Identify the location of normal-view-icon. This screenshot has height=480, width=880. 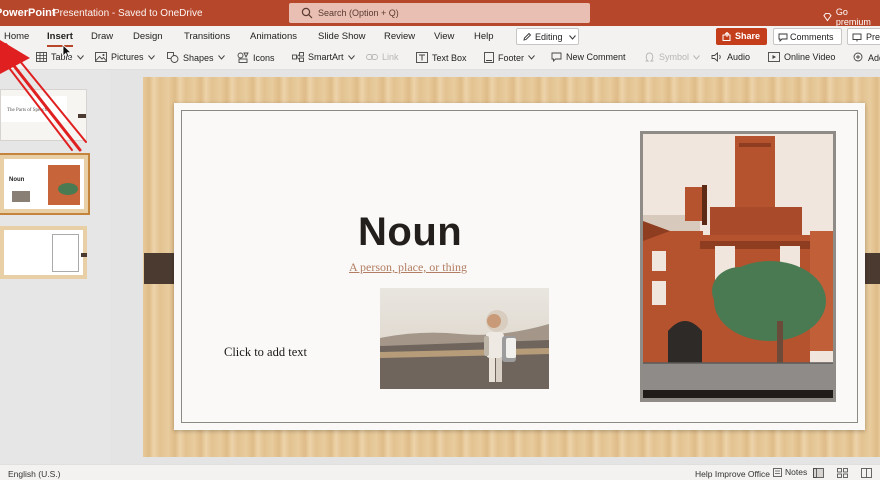
(818, 473).